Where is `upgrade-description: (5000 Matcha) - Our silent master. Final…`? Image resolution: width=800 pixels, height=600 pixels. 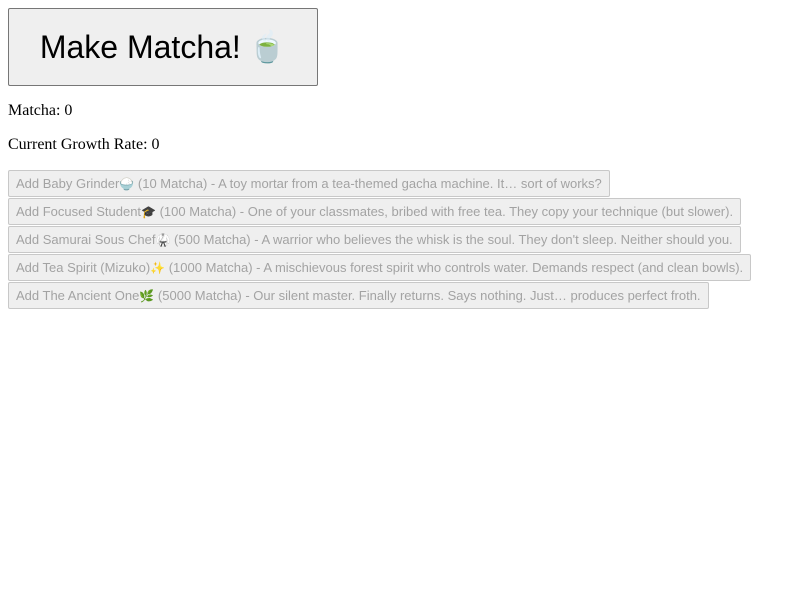 upgrade-description: (5000 Matcha) - Our silent master. Final… is located at coordinates (427, 295).